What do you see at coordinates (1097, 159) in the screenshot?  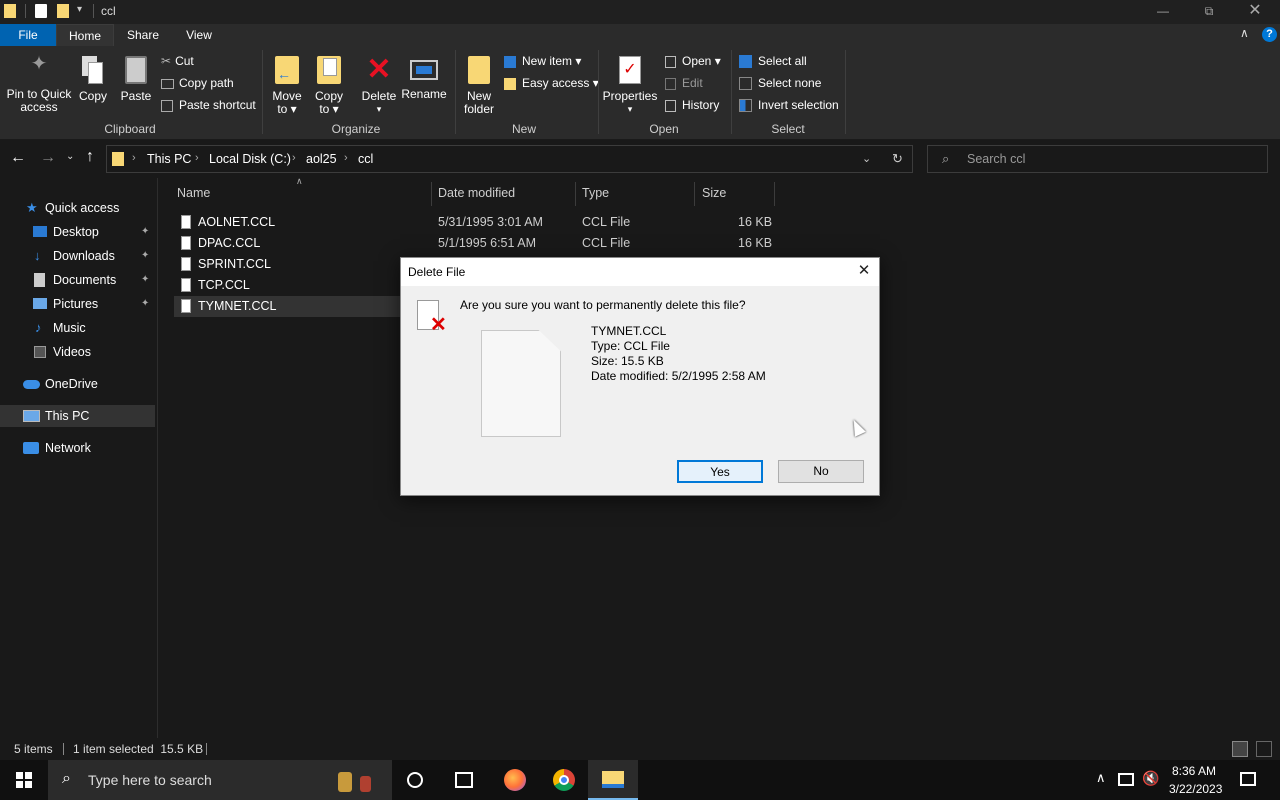 I see `search-box: ⌕ Search ccl` at bounding box center [1097, 159].